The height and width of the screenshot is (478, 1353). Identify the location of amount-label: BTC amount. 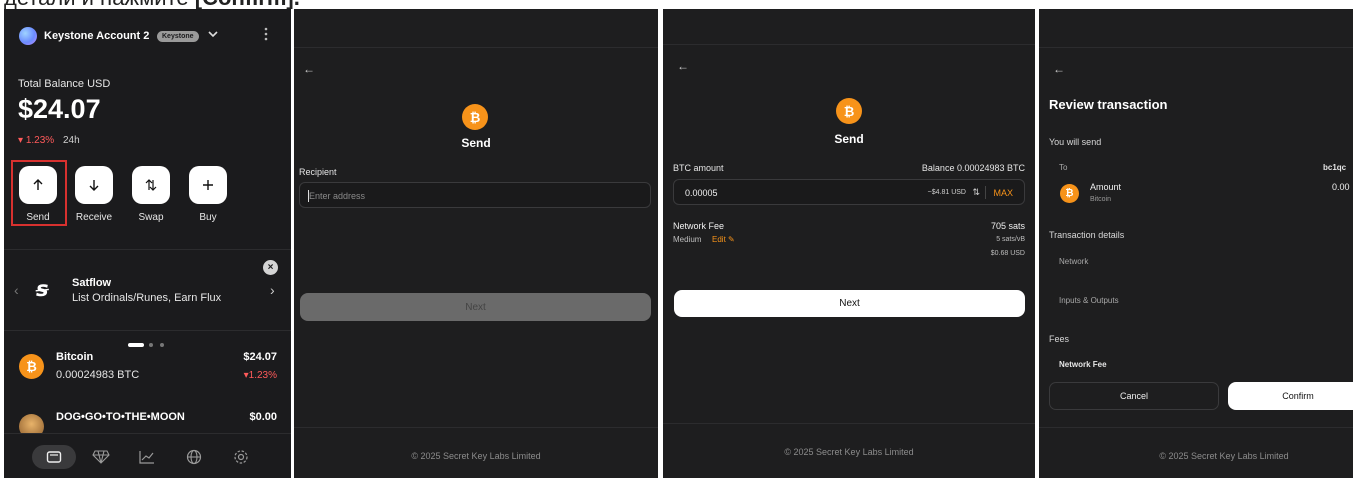
(698, 168).